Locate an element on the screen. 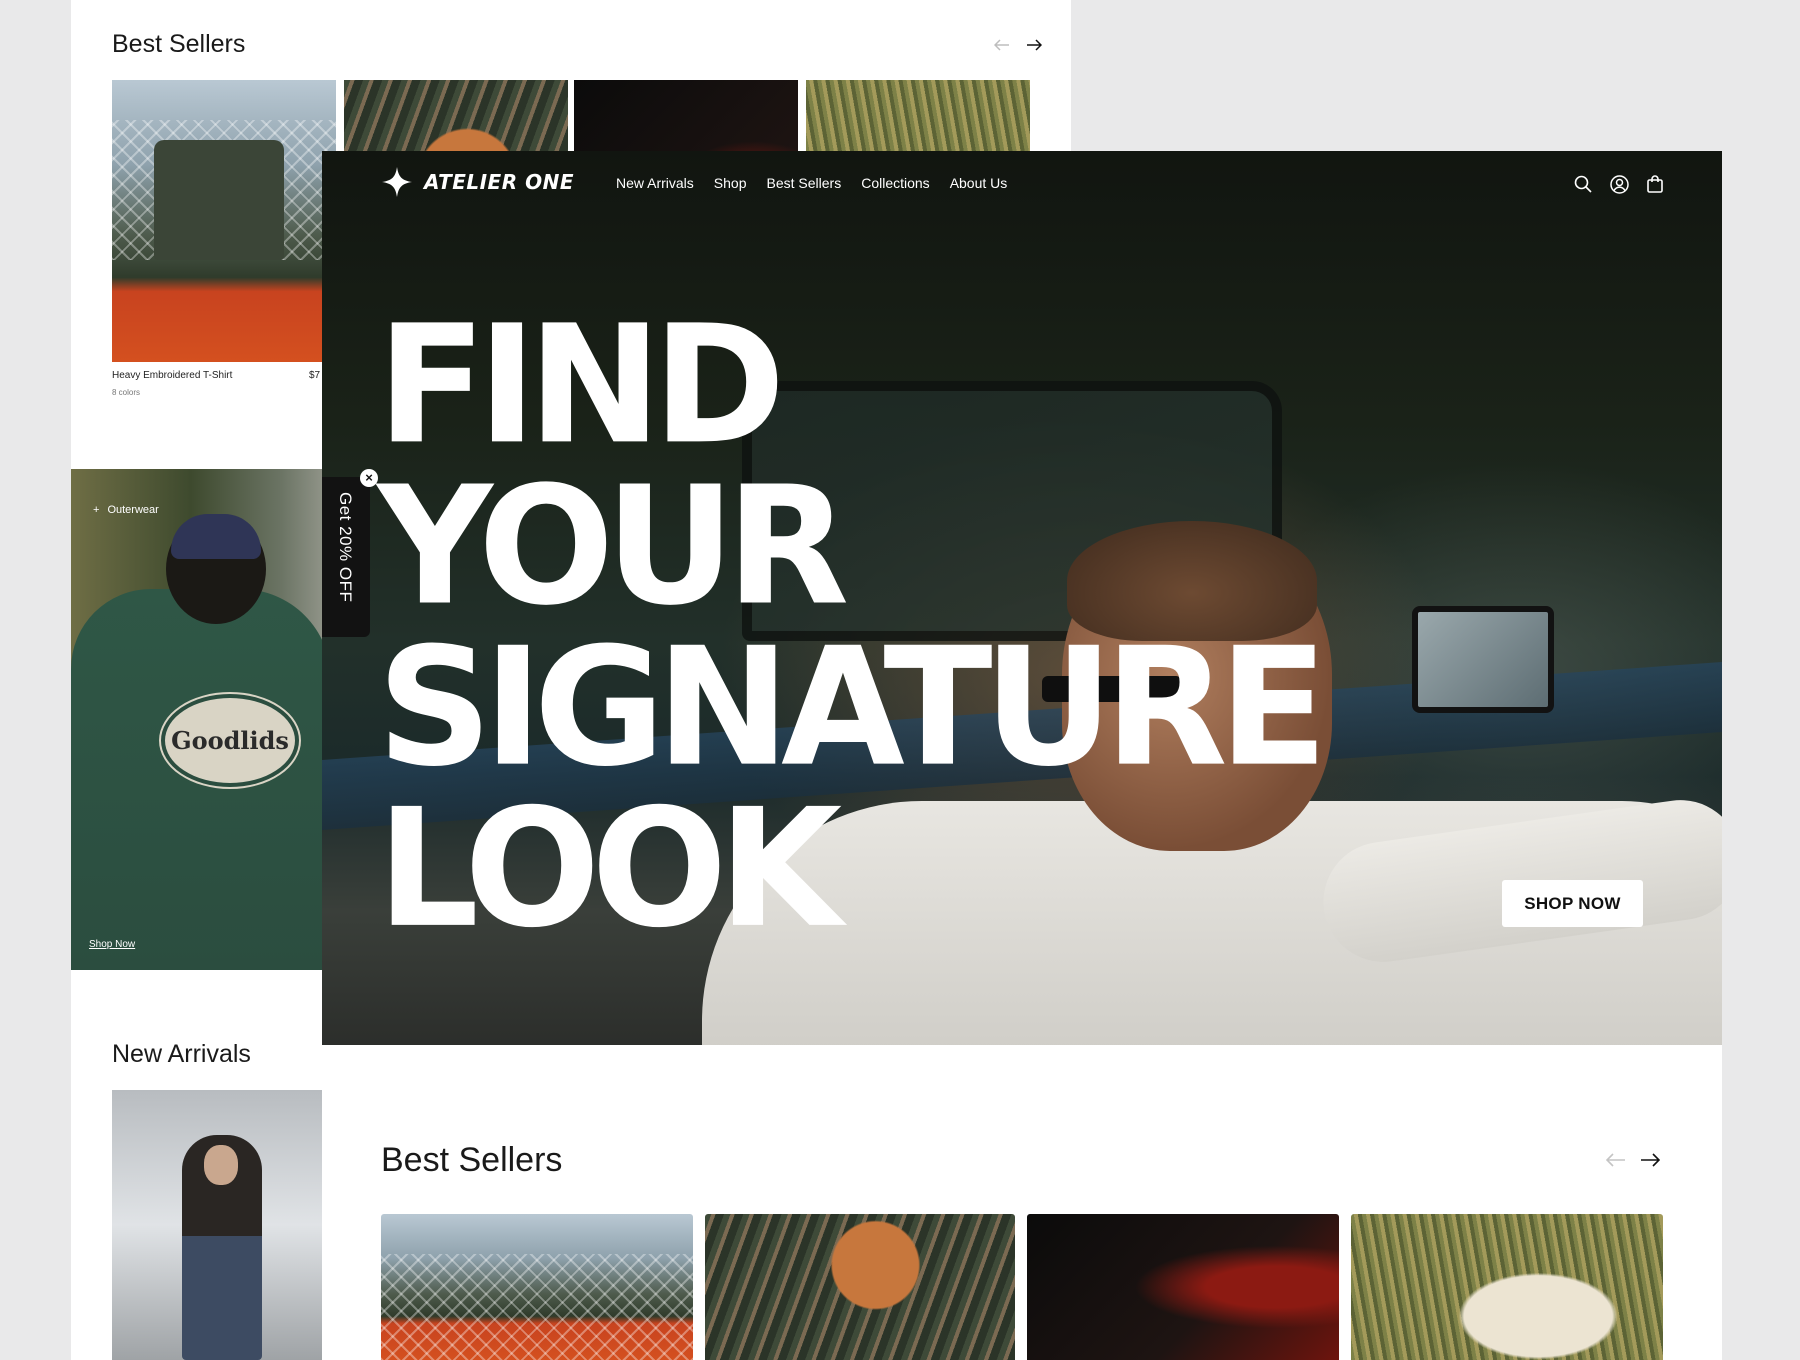 This screenshot has width=1800, height=1360. car-mirror is located at coordinates (1483, 659).